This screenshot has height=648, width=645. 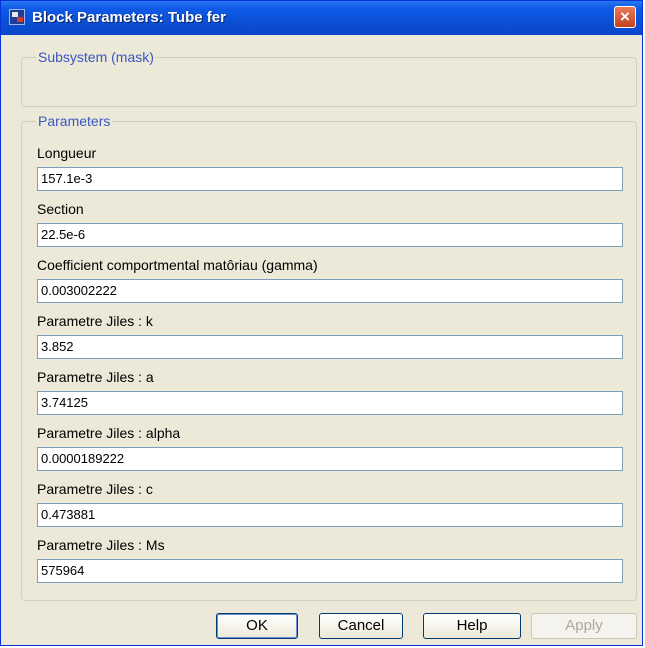 What do you see at coordinates (330, 347) in the screenshot?
I see `jiles-k-input: 3.852` at bounding box center [330, 347].